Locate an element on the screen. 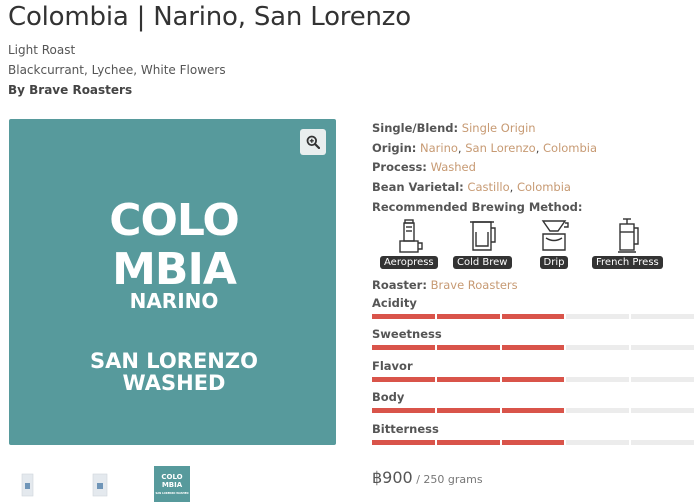 This screenshot has width=697, height=503. attribute-body: Body is located at coordinates (533, 401).